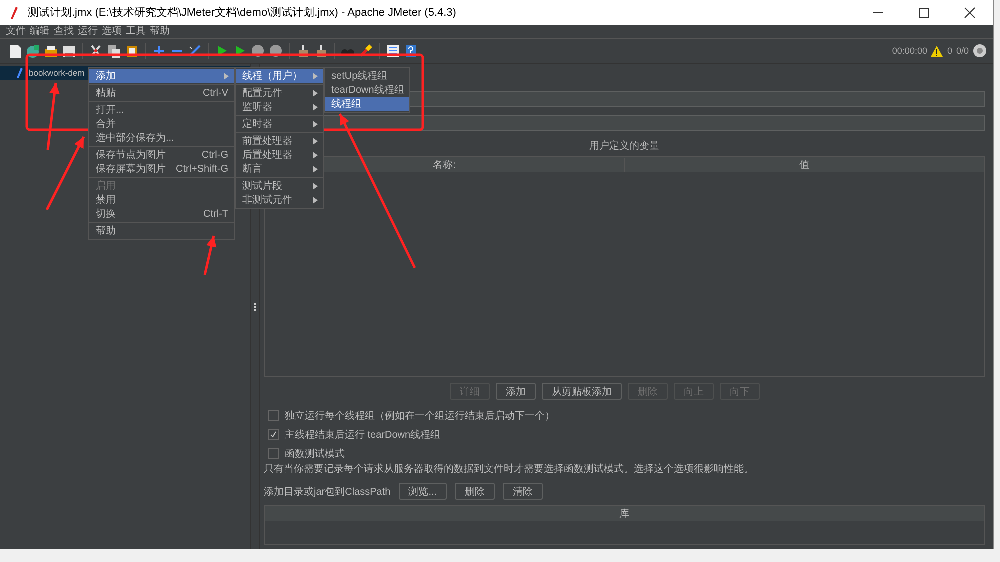 This screenshot has height=562, width=1000. Describe the element at coordinates (509, 470) in the screenshot. I see `help-text: 只有当你需要记录每个请求从服务器取得的数据到文件时才需要选择函数测试模式。选择这个选项很影响性能。` at that location.